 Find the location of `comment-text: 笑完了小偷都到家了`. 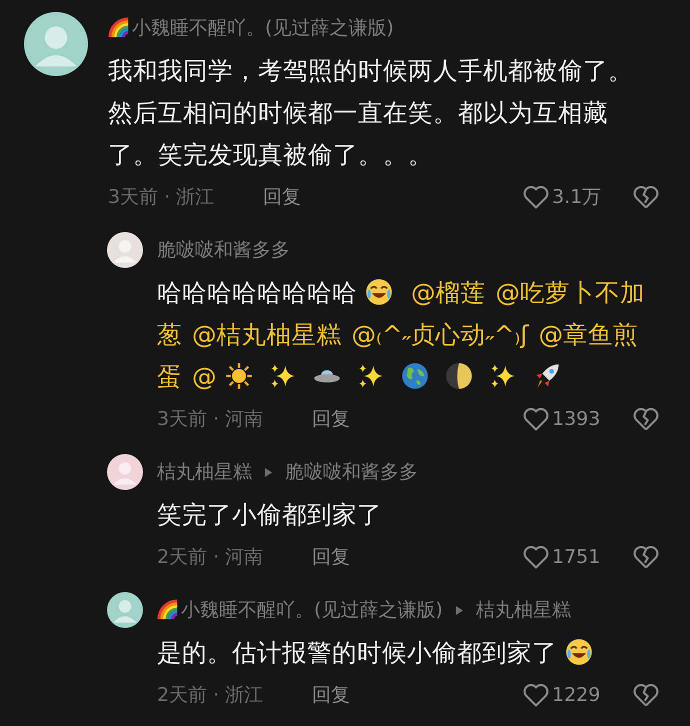

comment-text: 笑完了小偷都到家了 is located at coordinates (269, 514).